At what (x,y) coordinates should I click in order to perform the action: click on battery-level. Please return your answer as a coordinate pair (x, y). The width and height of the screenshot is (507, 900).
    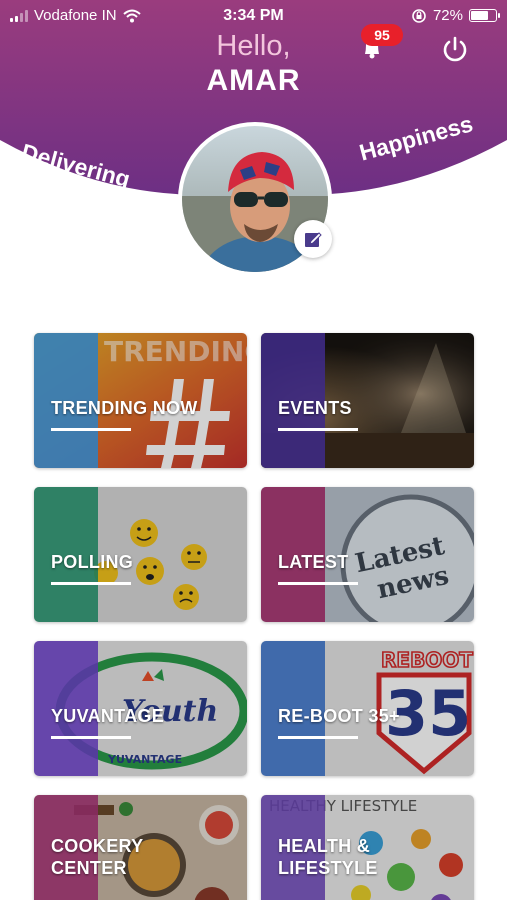
    Looking at the image, I should click on (480, 15).